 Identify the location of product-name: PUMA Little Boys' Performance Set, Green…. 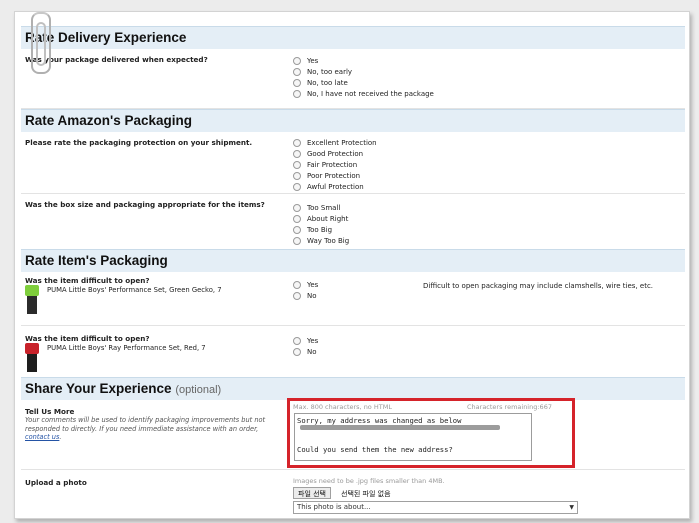
(134, 290).